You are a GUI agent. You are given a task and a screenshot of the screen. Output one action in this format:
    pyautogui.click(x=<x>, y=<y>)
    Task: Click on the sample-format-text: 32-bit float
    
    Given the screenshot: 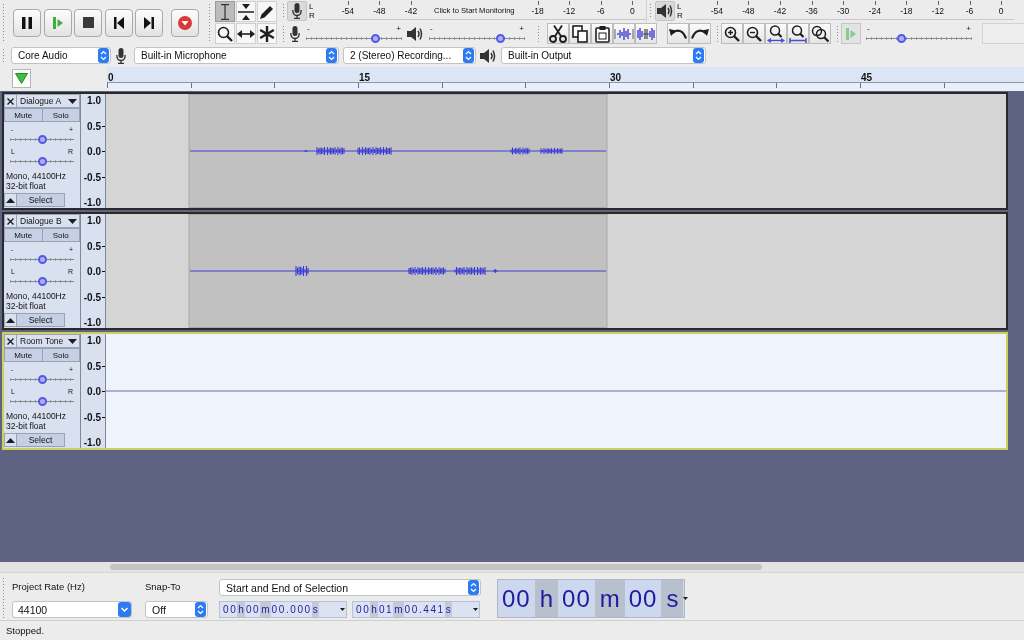 What is the action you would take?
    pyautogui.click(x=26, y=426)
    